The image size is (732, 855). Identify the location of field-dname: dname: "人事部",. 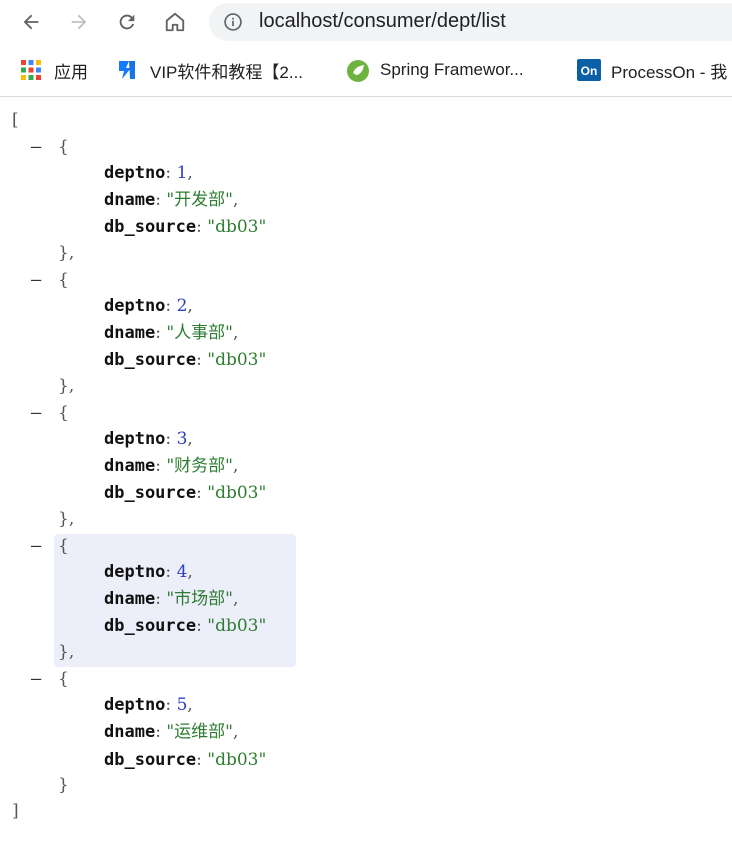
(171, 333).